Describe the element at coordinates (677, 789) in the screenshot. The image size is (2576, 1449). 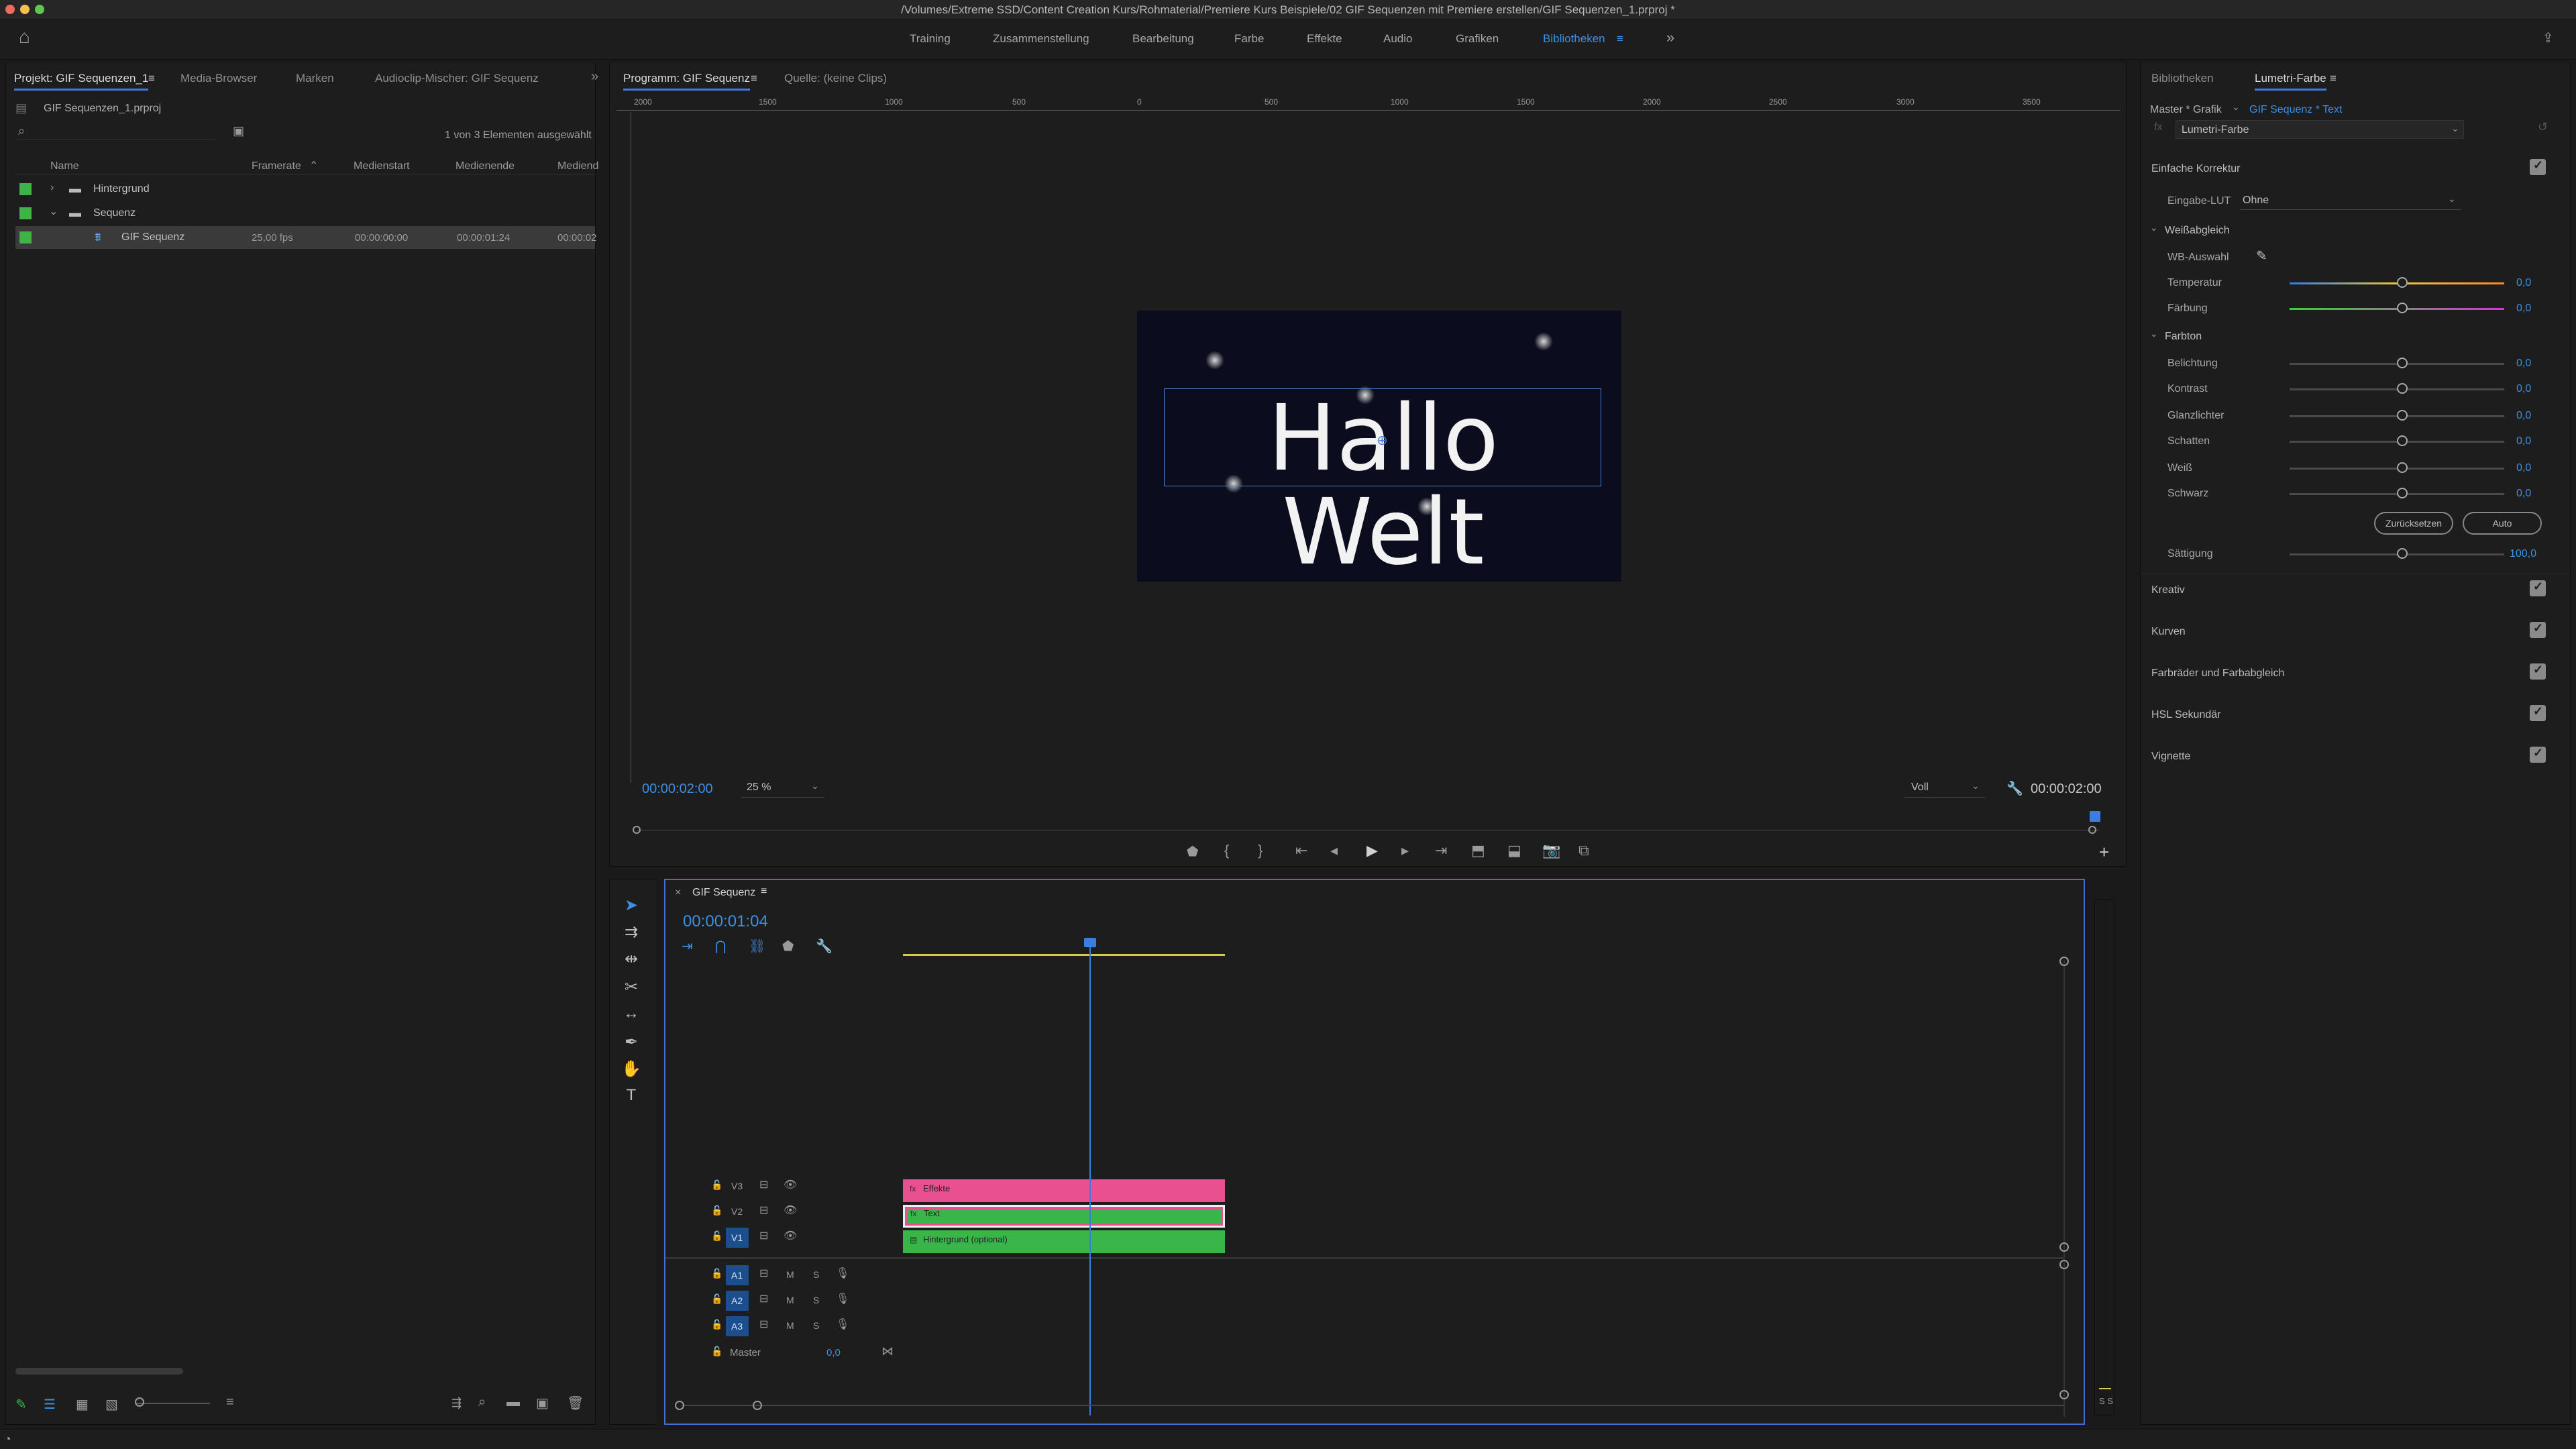
I see `playhead-timecode: 00:00:02:00` at that location.